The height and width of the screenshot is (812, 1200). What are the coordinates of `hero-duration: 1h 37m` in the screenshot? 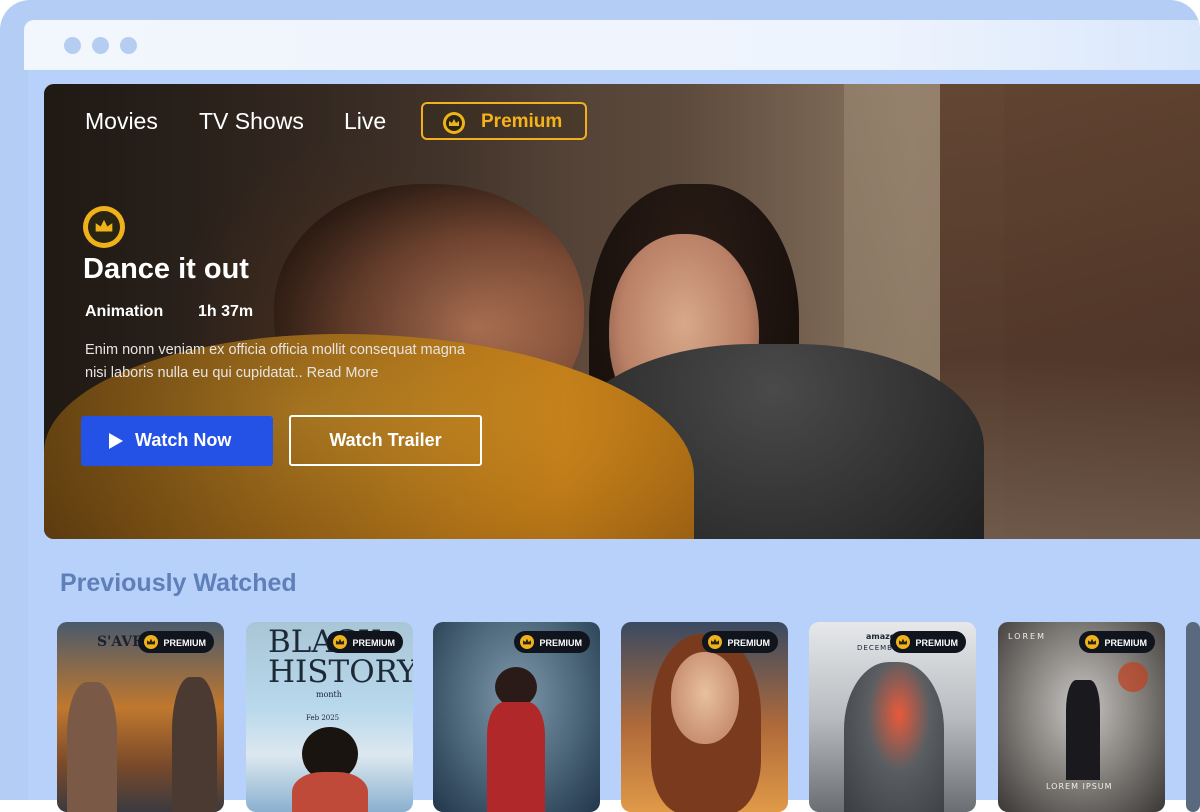 It's located at (226, 311).